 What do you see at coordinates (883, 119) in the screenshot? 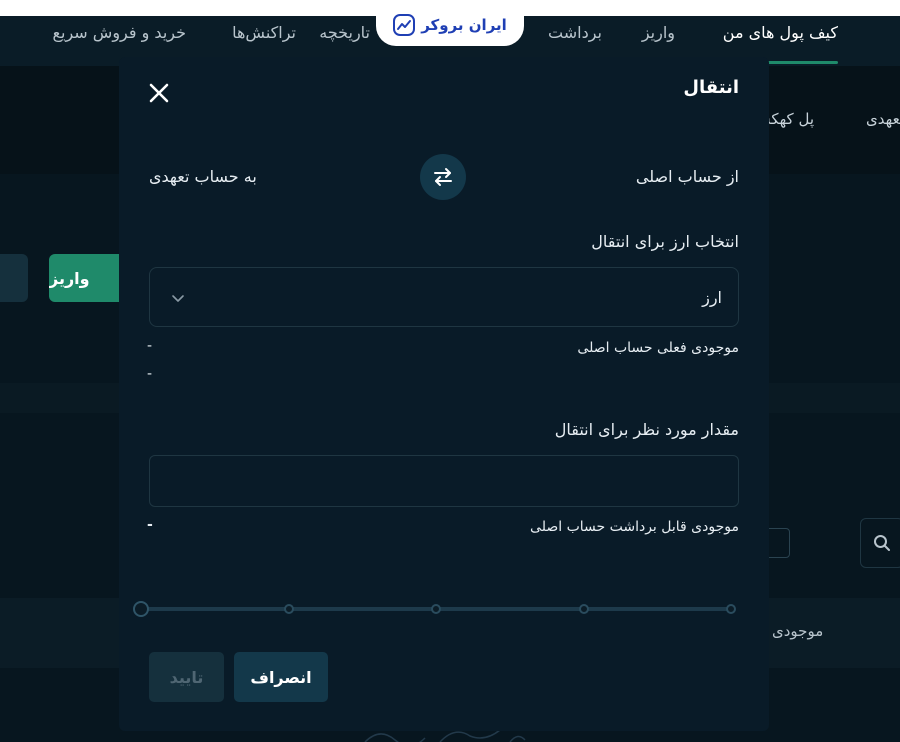
I see `subtab-commitment: تعهدی` at bounding box center [883, 119].